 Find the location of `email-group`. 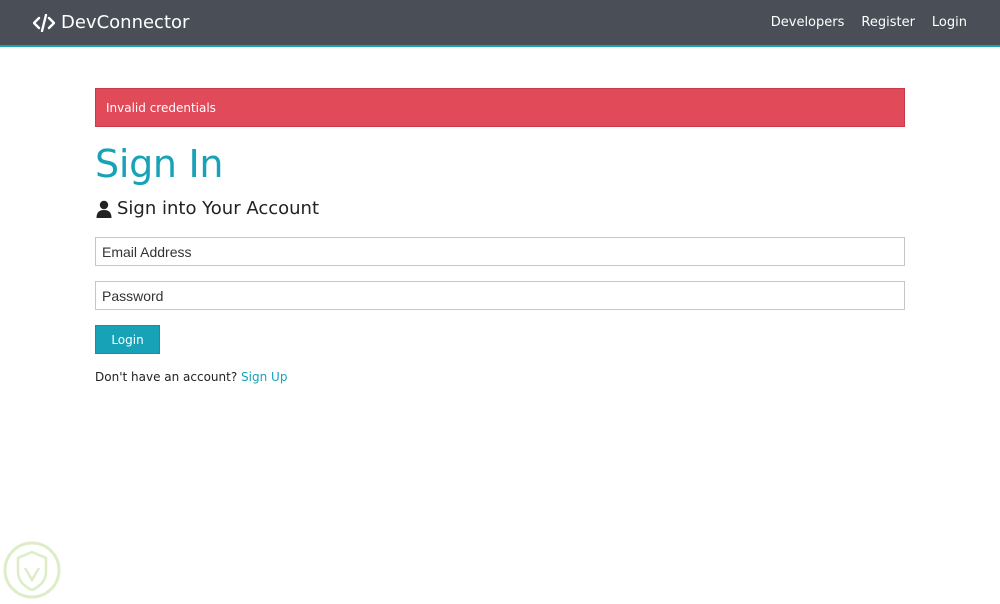

email-group is located at coordinates (500, 251).